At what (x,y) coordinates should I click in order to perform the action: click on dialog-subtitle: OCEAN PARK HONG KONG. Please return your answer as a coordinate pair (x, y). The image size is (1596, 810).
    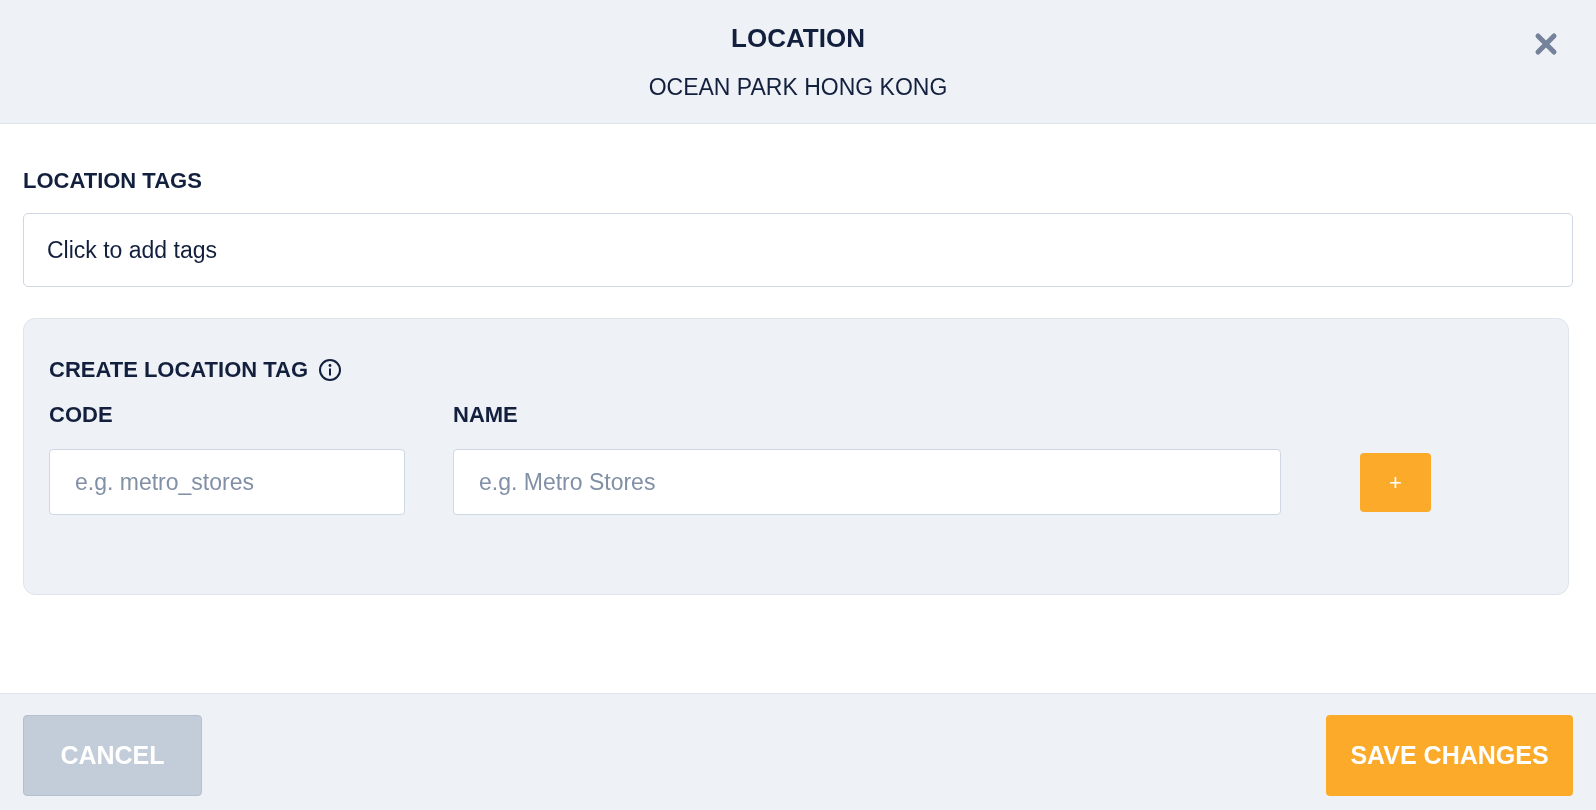
    Looking at the image, I should click on (798, 87).